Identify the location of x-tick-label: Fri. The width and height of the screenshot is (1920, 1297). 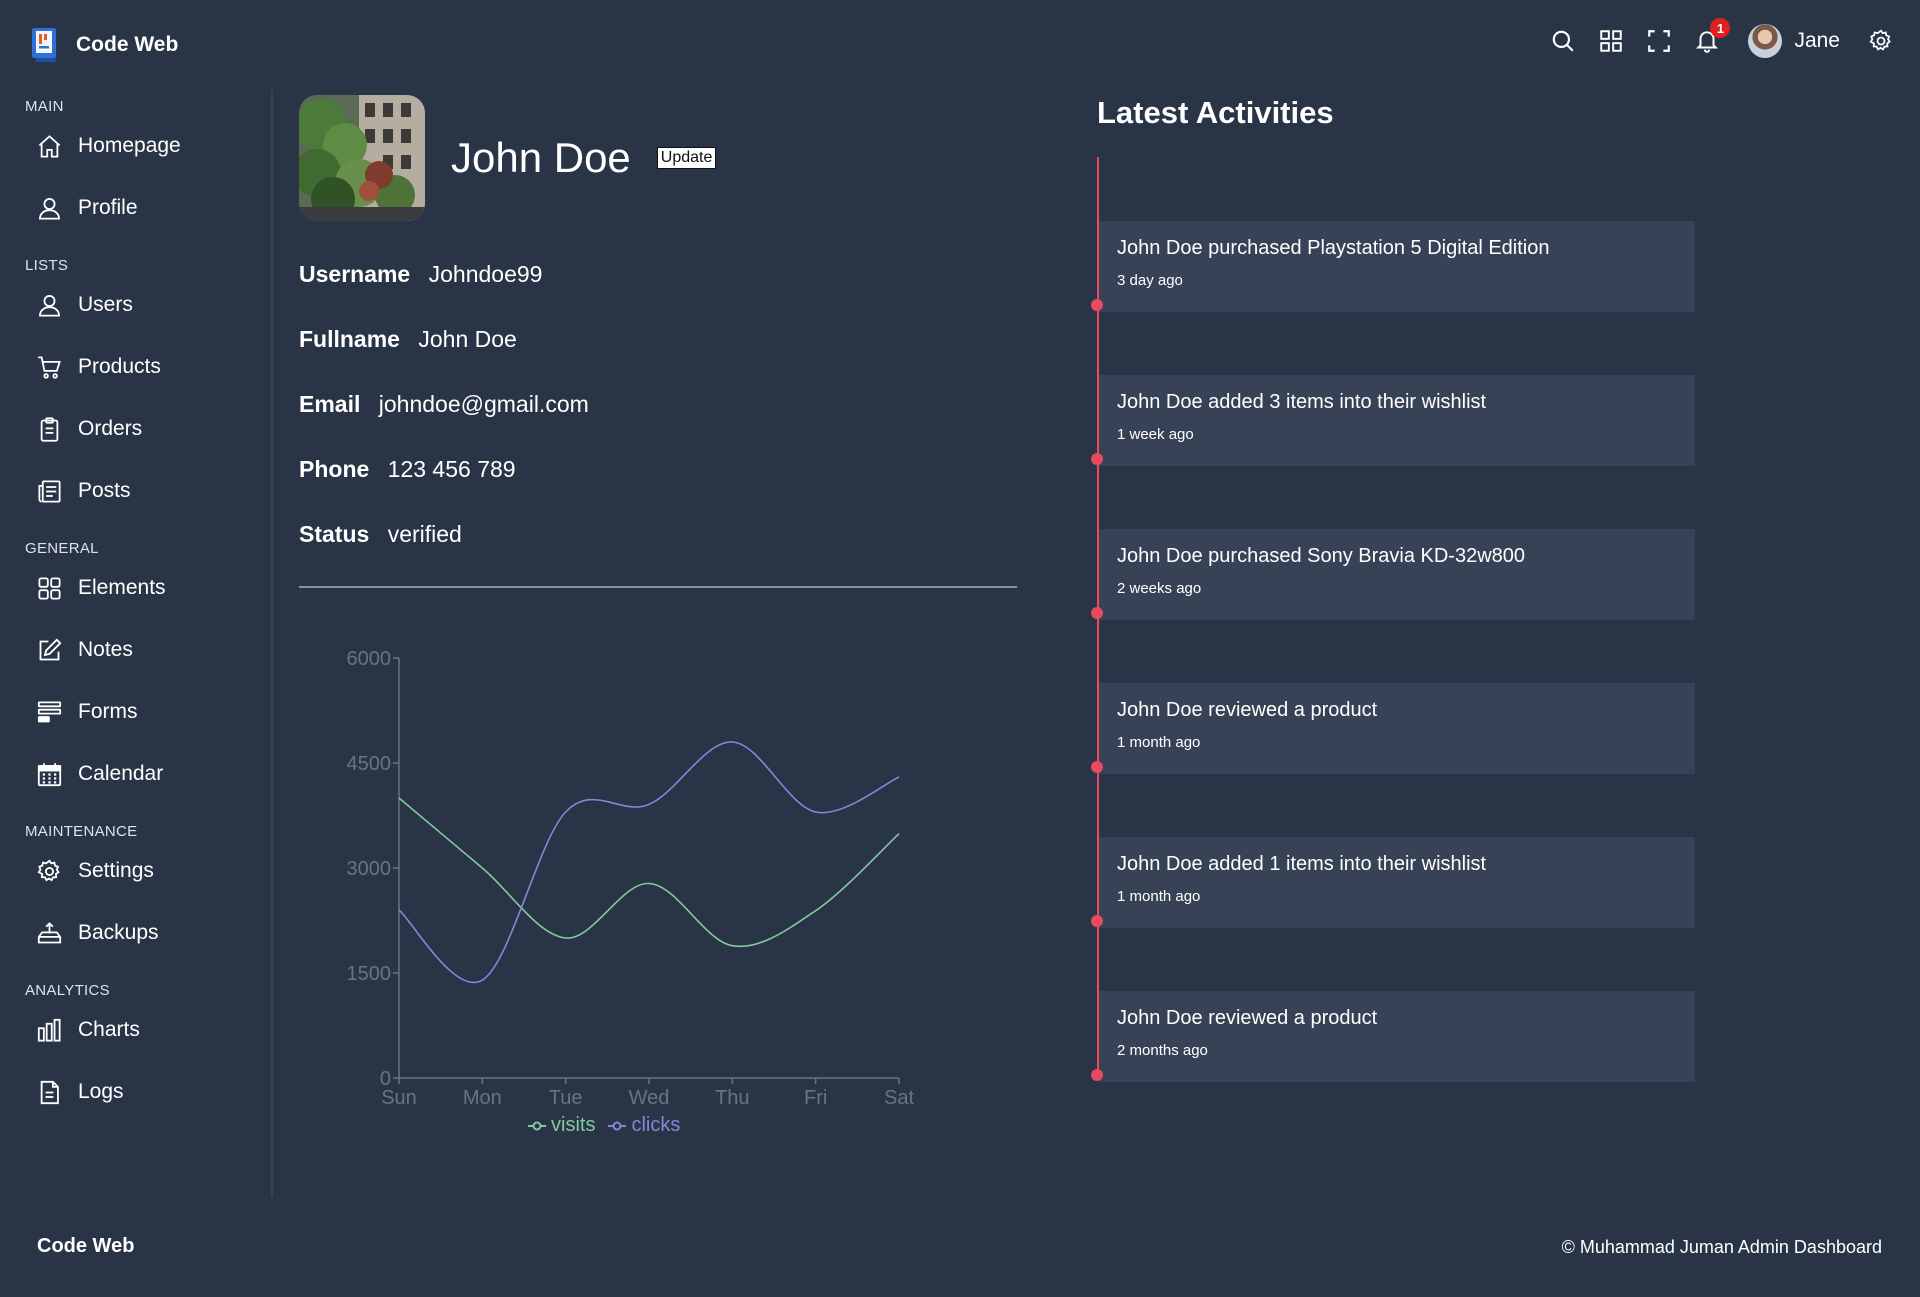
(815, 1098).